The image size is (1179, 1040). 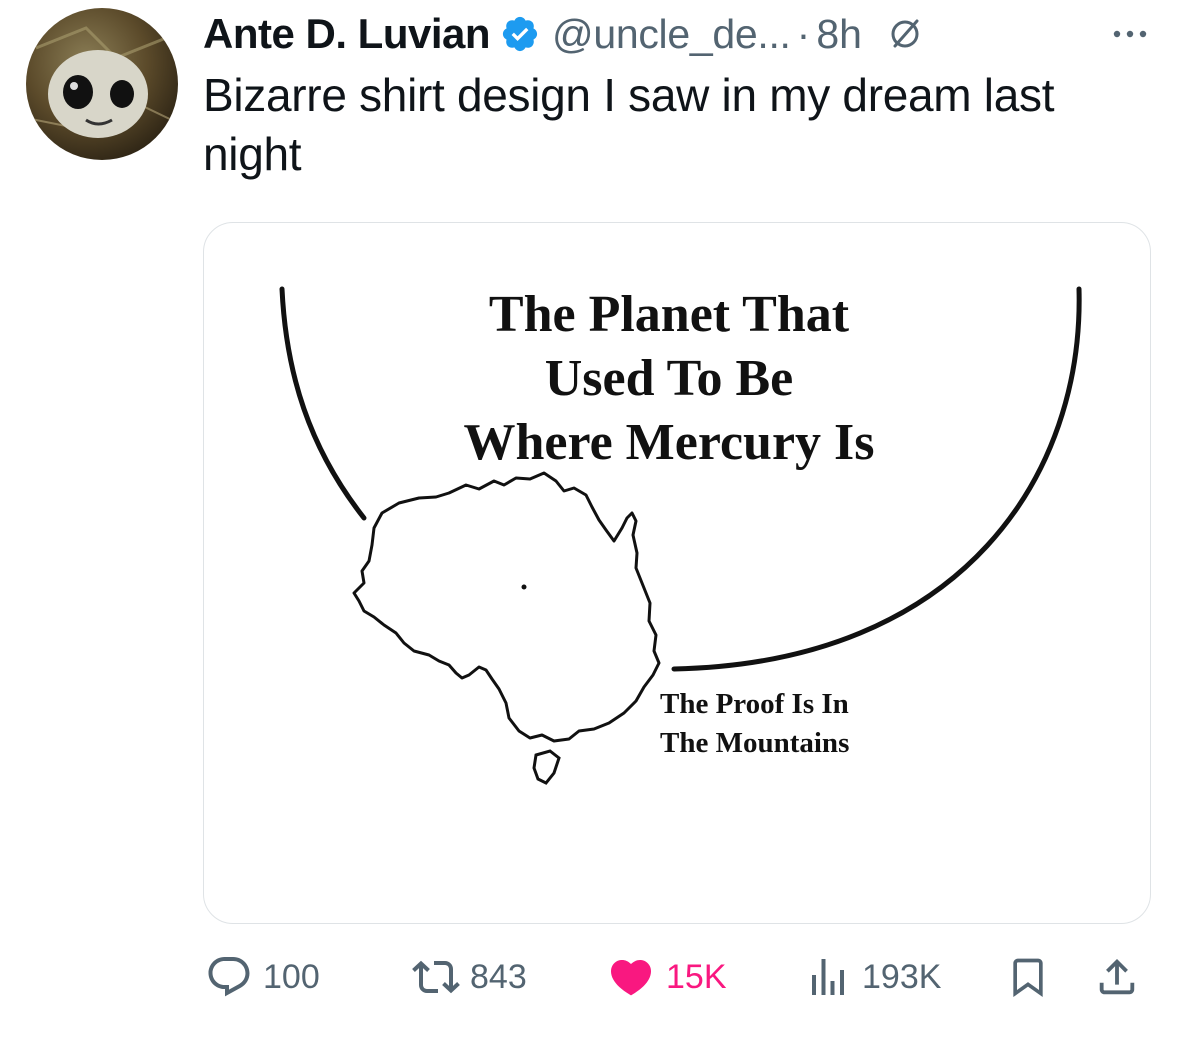 What do you see at coordinates (828, 977) in the screenshot?
I see `bar-chart-icon` at bounding box center [828, 977].